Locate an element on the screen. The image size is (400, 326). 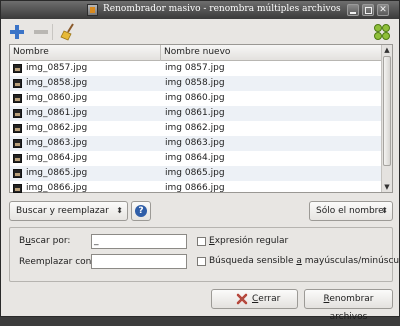
clear-list-button is located at coordinates (69, 32).